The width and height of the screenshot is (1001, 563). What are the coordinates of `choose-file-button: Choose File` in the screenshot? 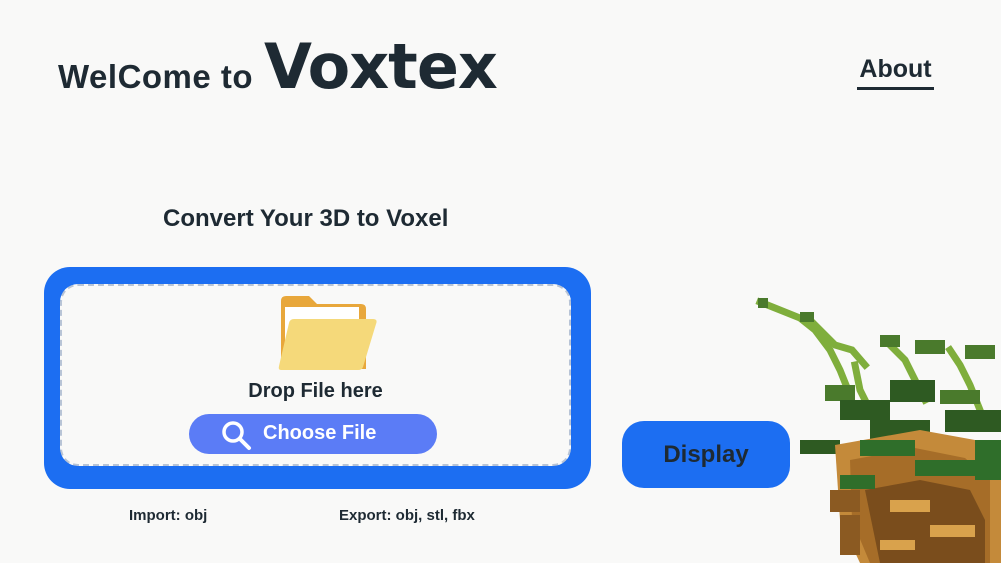 It's located at (313, 434).